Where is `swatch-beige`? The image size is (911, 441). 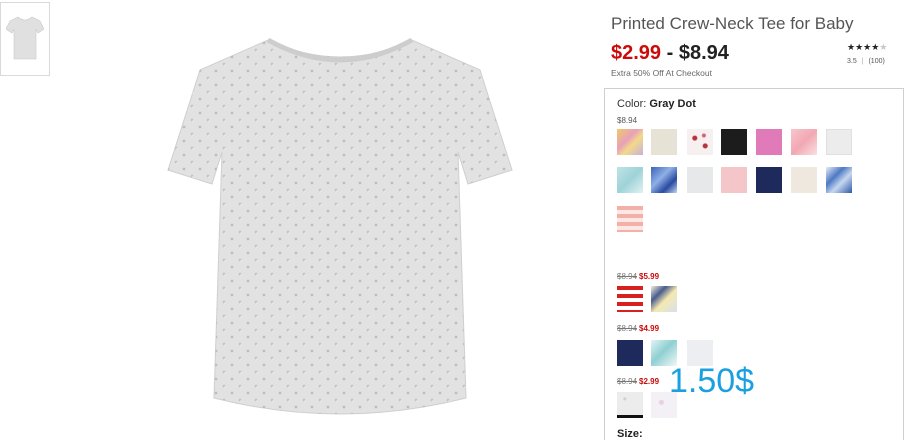 swatch-beige is located at coordinates (664, 142).